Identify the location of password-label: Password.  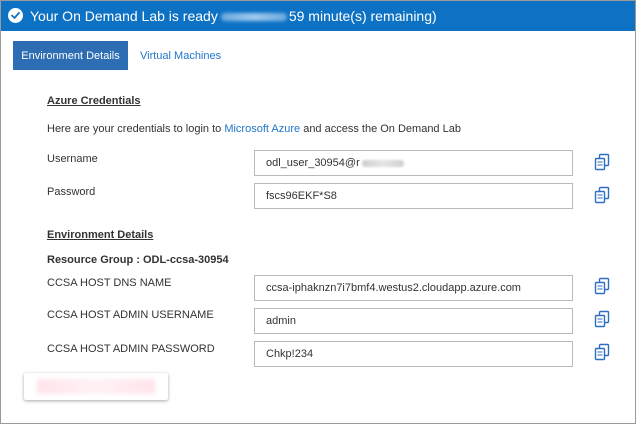
(71, 192).